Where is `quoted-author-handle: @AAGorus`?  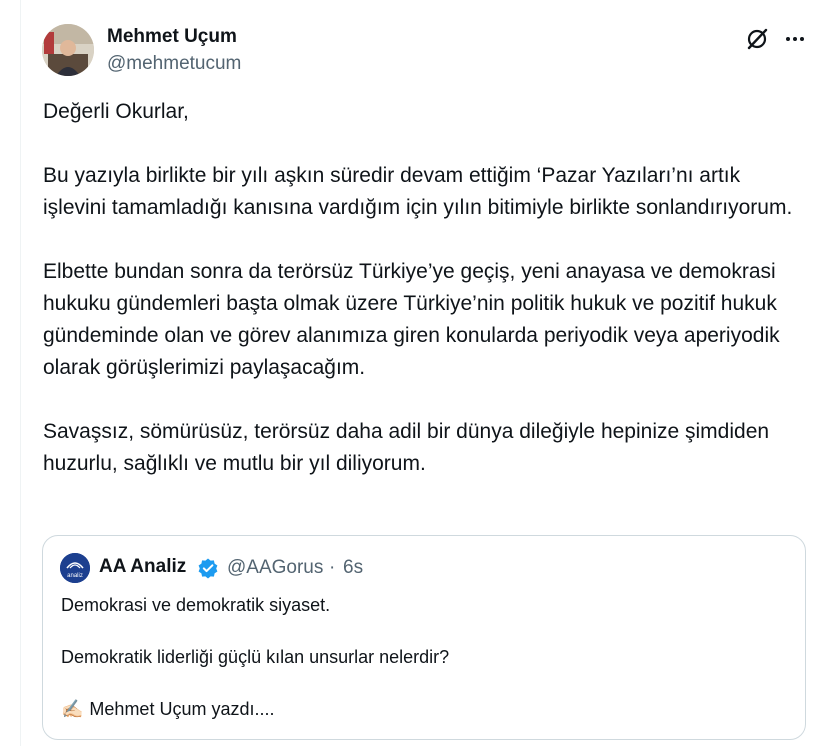
quoted-author-handle: @AAGorus is located at coordinates (275, 568).